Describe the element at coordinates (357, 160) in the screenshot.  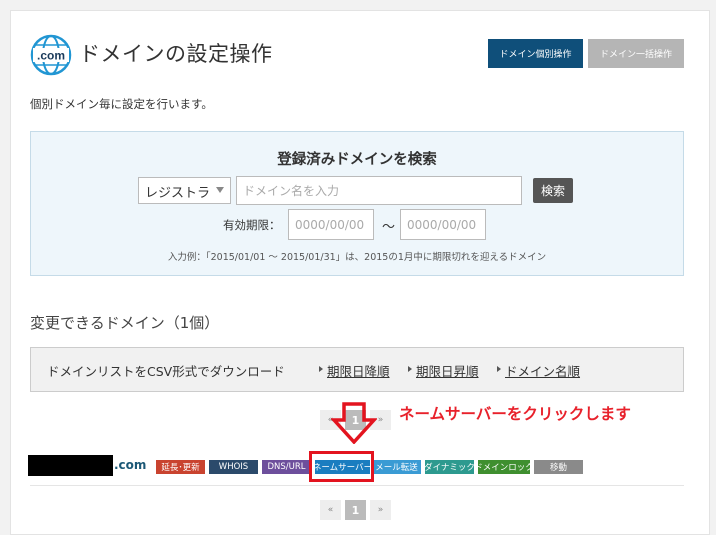
I see `search-title: 登録済みドメインを検索` at that location.